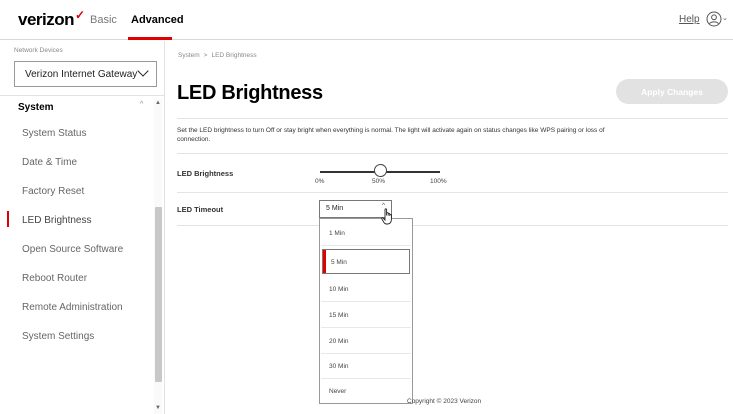 This screenshot has height=414, width=733. What do you see at coordinates (386, 216) in the screenshot?
I see `hand-cursor-icon` at bounding box center [386, 216].